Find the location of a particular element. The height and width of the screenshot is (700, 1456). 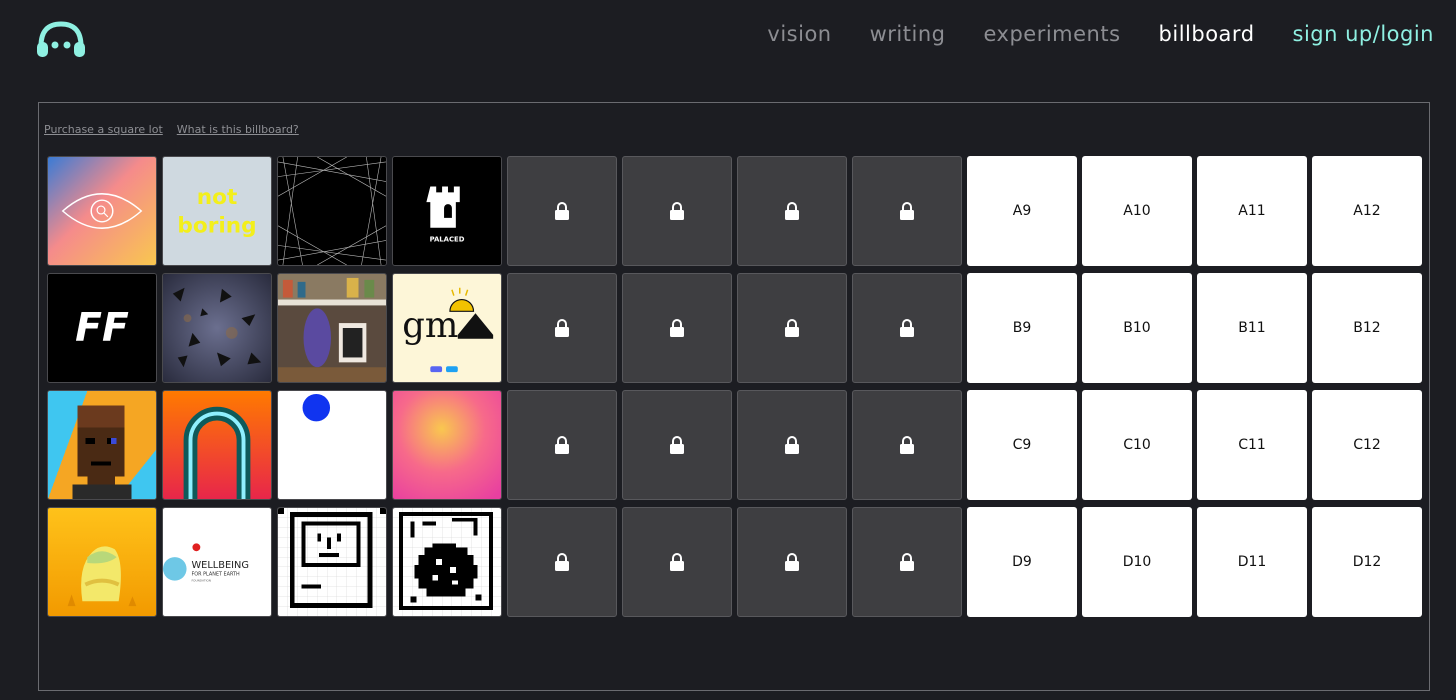

tile-gm: gm is located at coordinates (447, 328).